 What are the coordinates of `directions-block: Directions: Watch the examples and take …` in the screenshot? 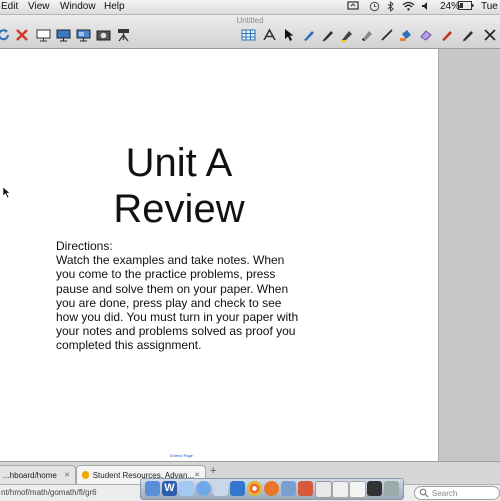 It's located at (181, 296).